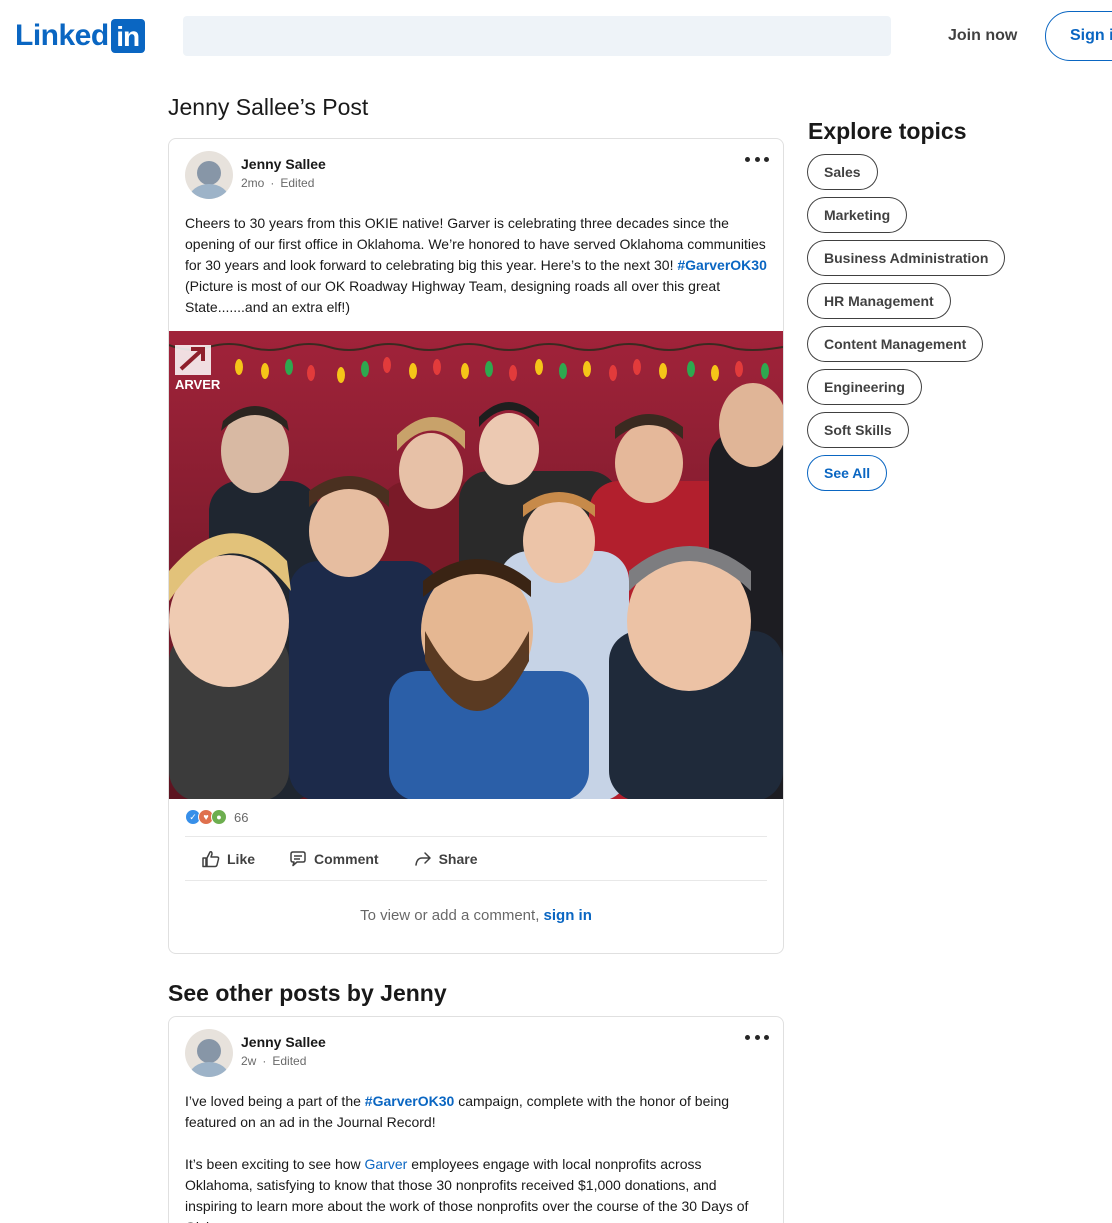 The height and width of the screenshot is (1223, 1112). I want to click on join-now-link: Join now, so click(982, 36).